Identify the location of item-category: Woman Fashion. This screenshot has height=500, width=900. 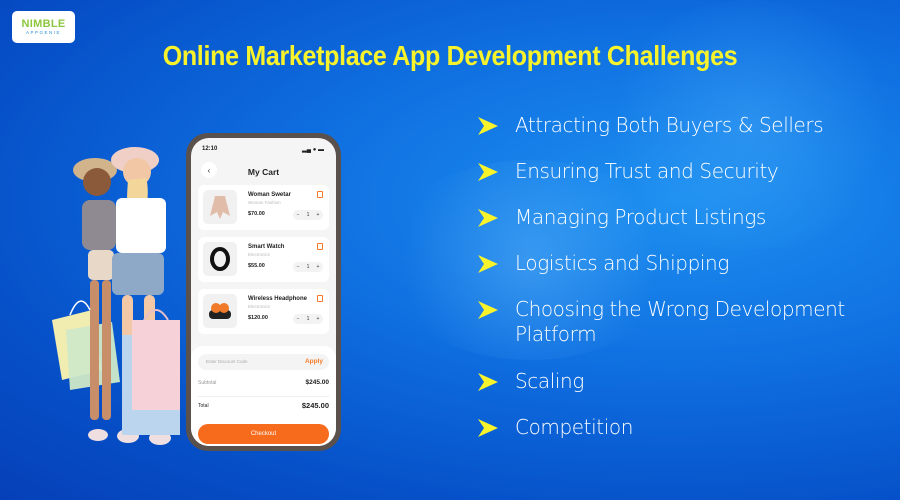
(264, 202).